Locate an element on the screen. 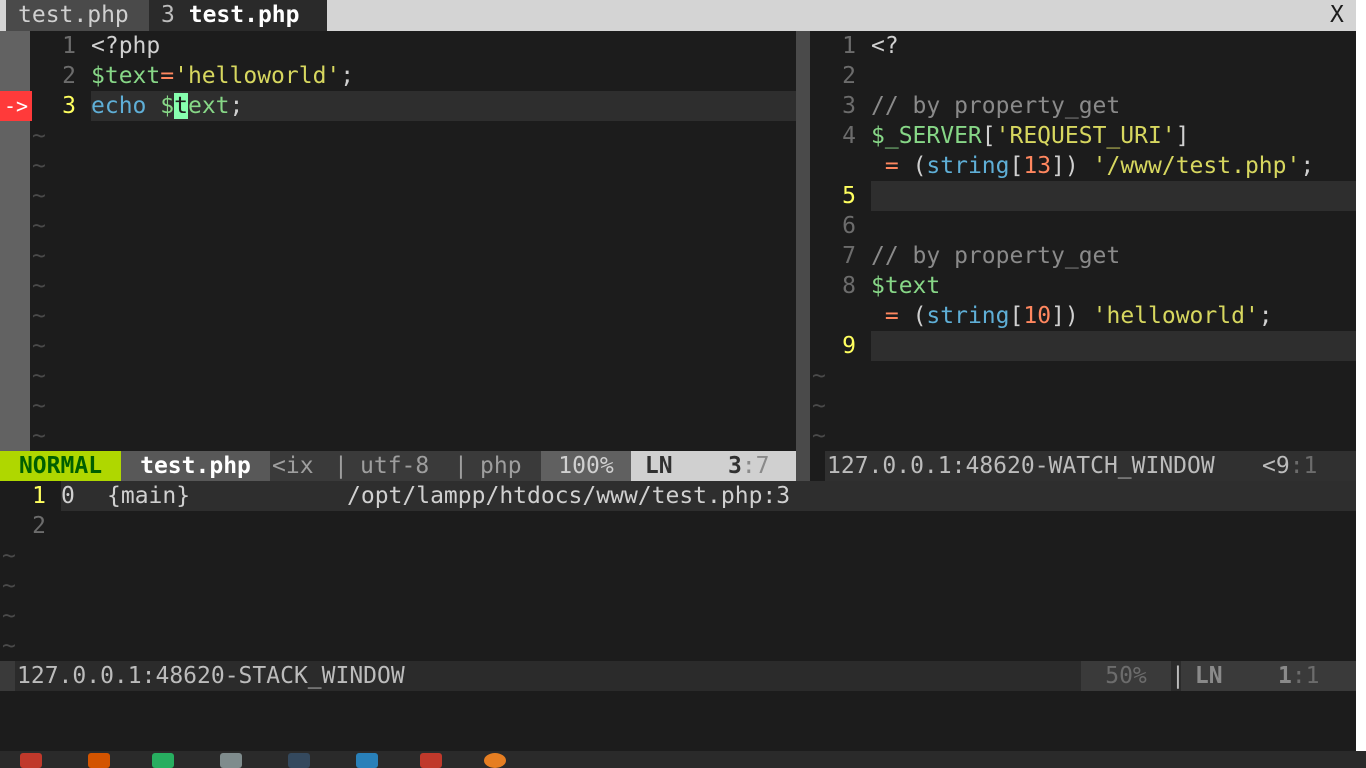 This screenshot has width=1366, height=768. status-percent: 50% is located at coordinates (1126, 676).